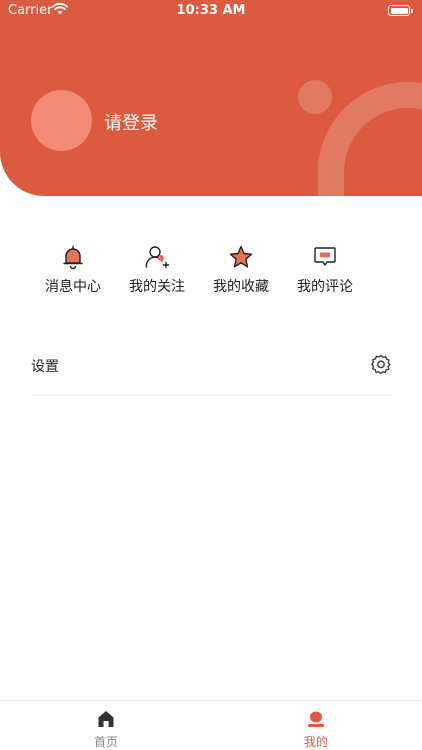 This screenshot has height=750, width=422. What do you see at coordinates (73, 257) in the screenshot?
I see `bell-icon` at bounding box center [73, 257].